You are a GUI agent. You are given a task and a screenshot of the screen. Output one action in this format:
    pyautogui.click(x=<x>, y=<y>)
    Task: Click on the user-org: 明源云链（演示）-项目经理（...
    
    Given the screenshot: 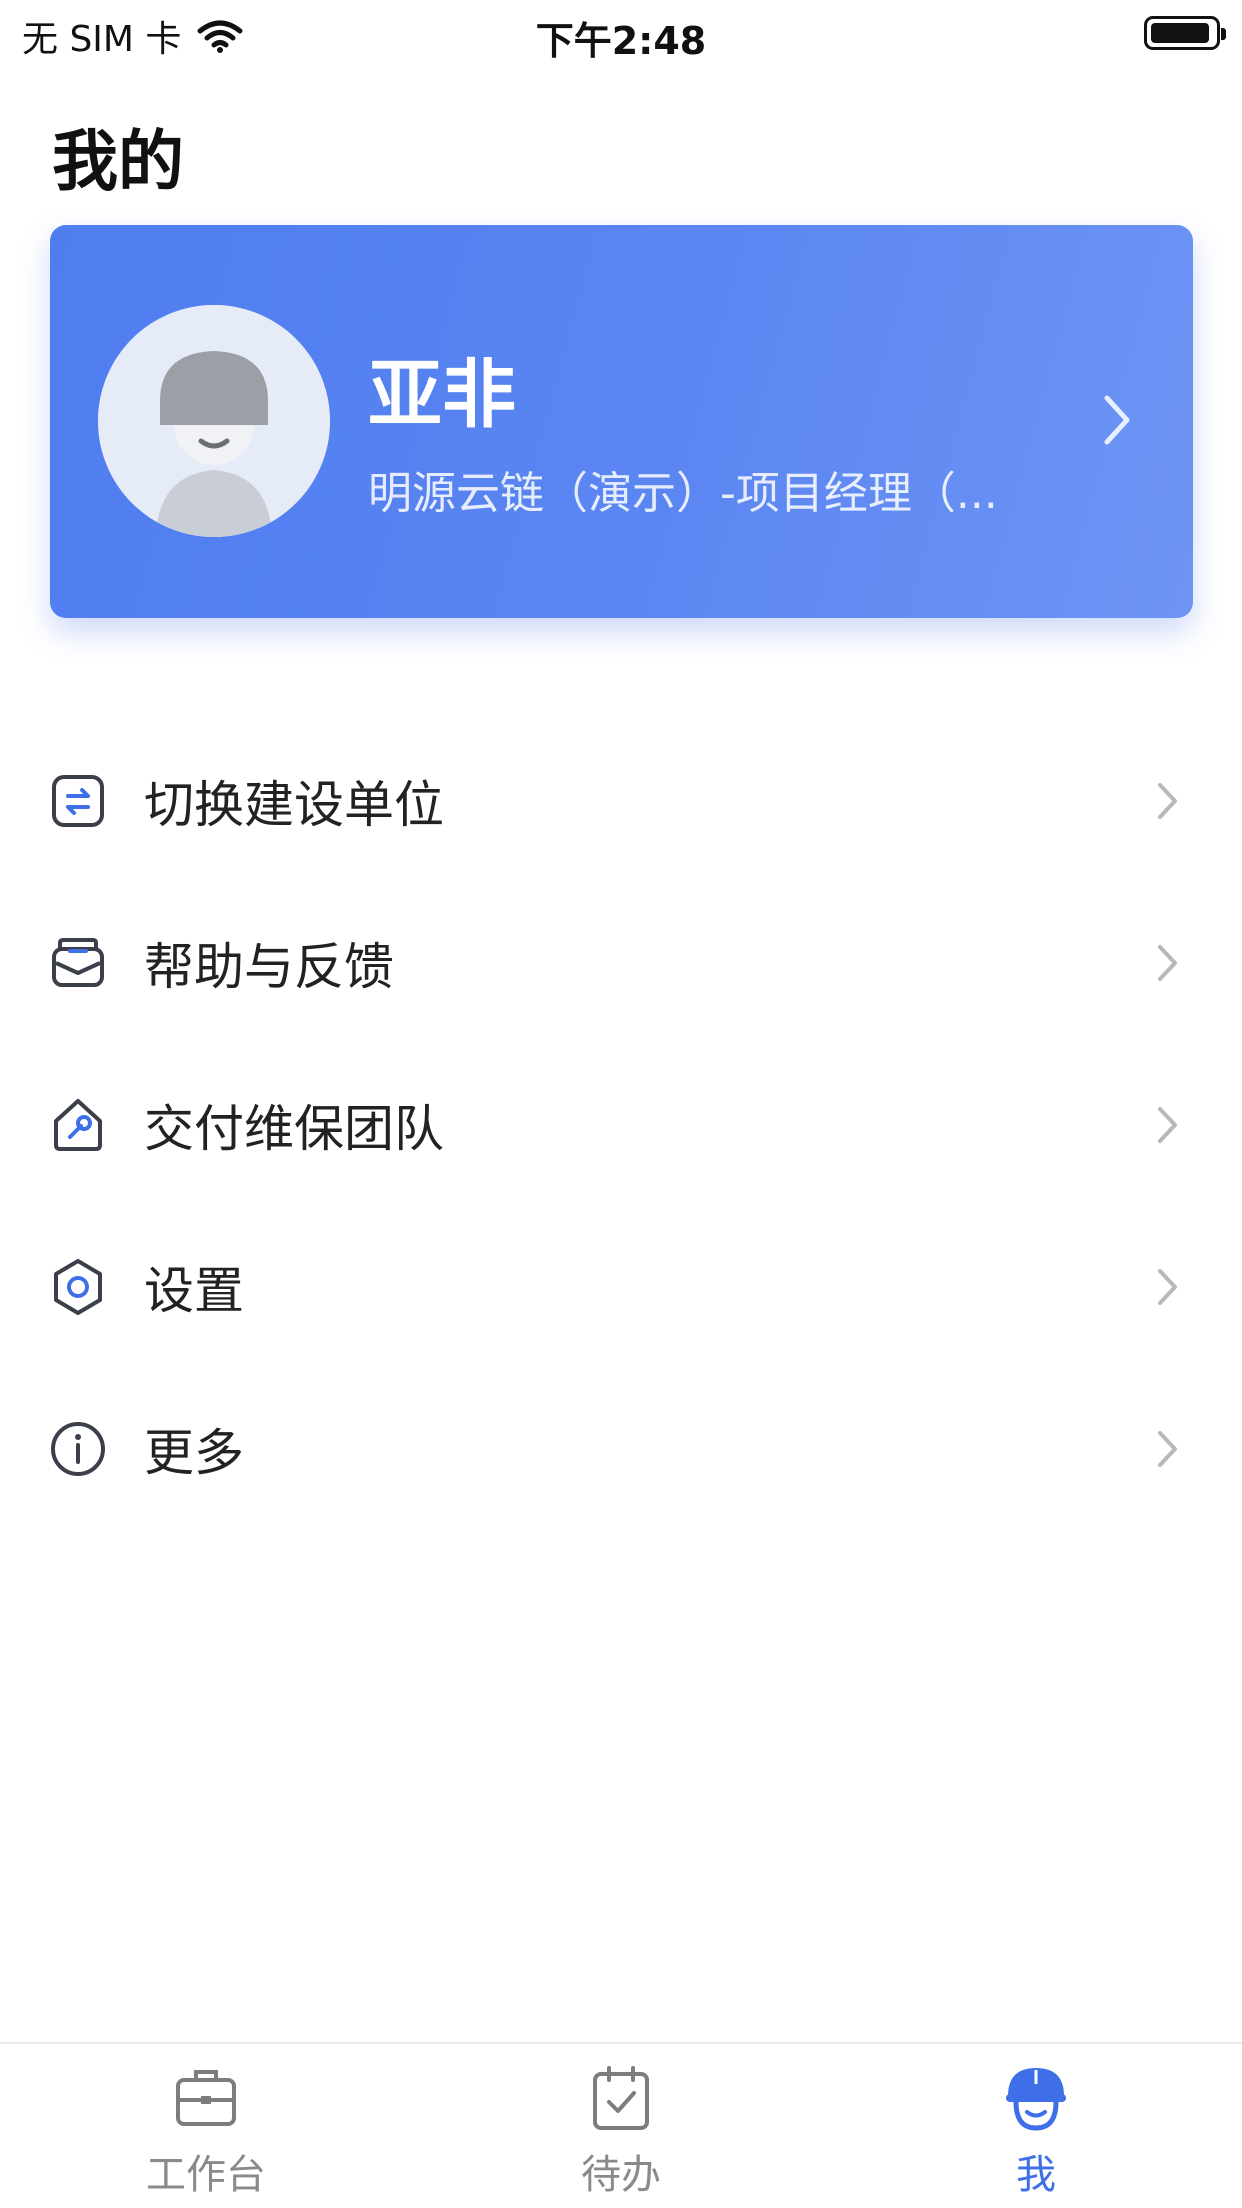 What is the action you would take?
    pyautogui.click(x=683, y=493)
    